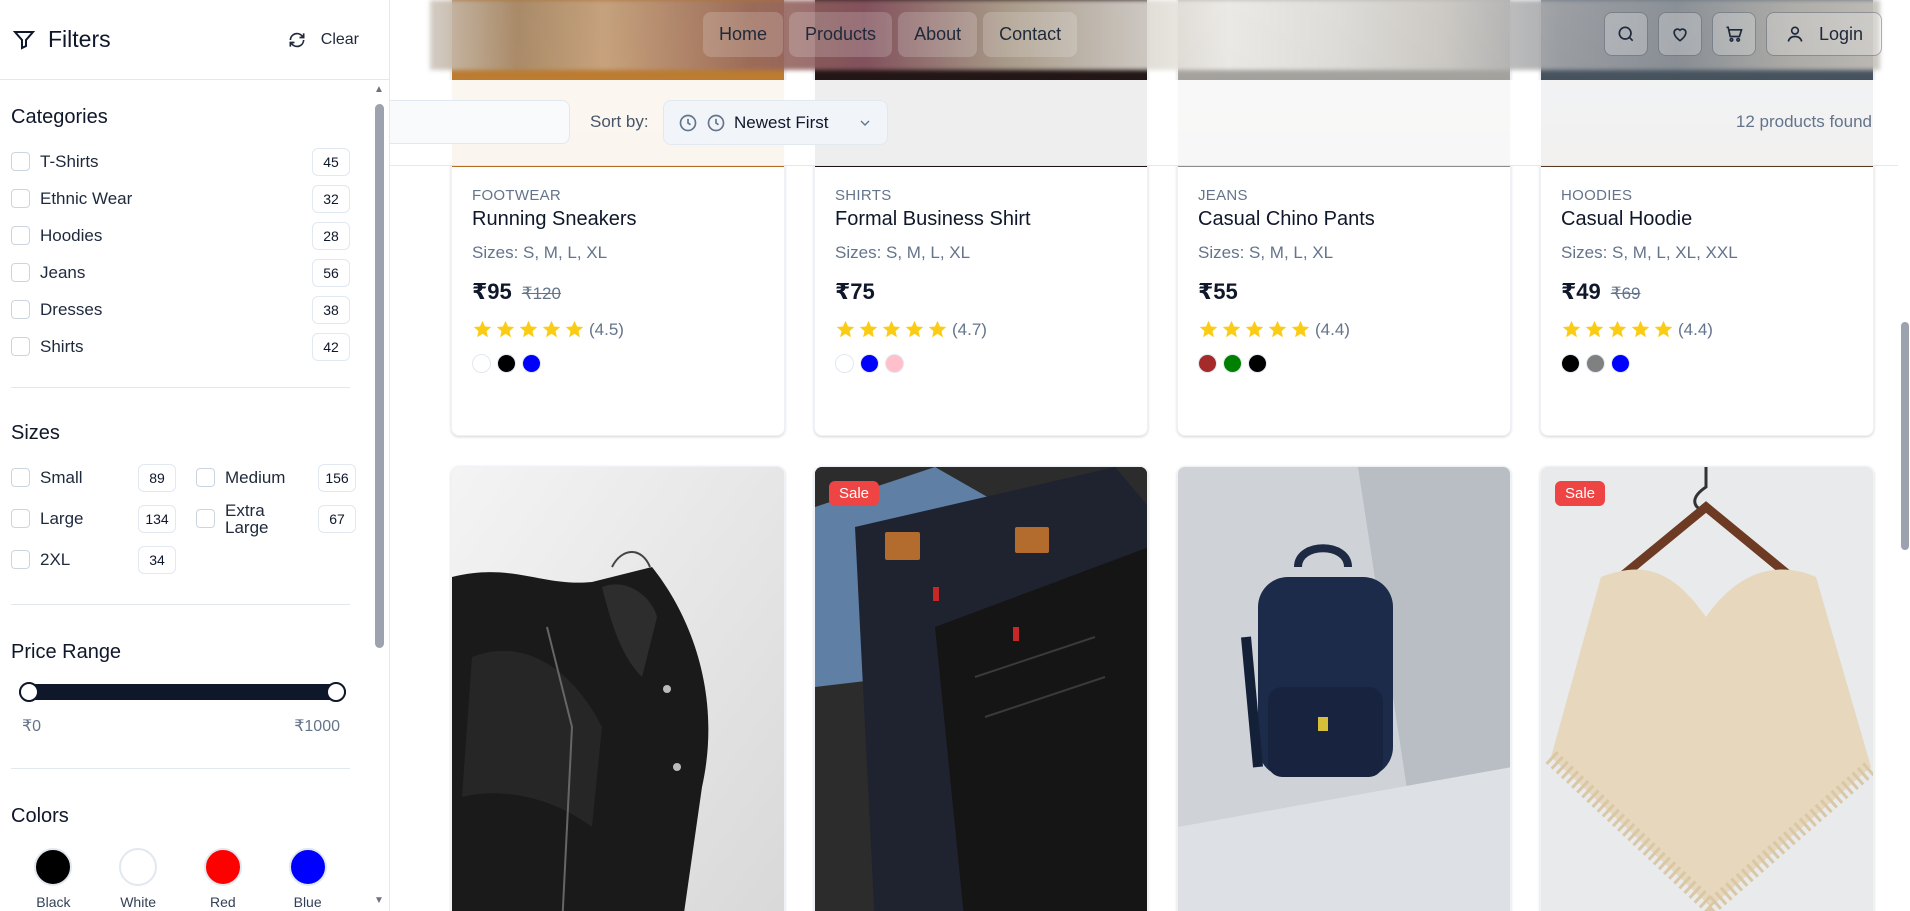  Describe the element at coordinates (93, 477) in the screenshot. I see `size-option-small: Small 89` at that location.